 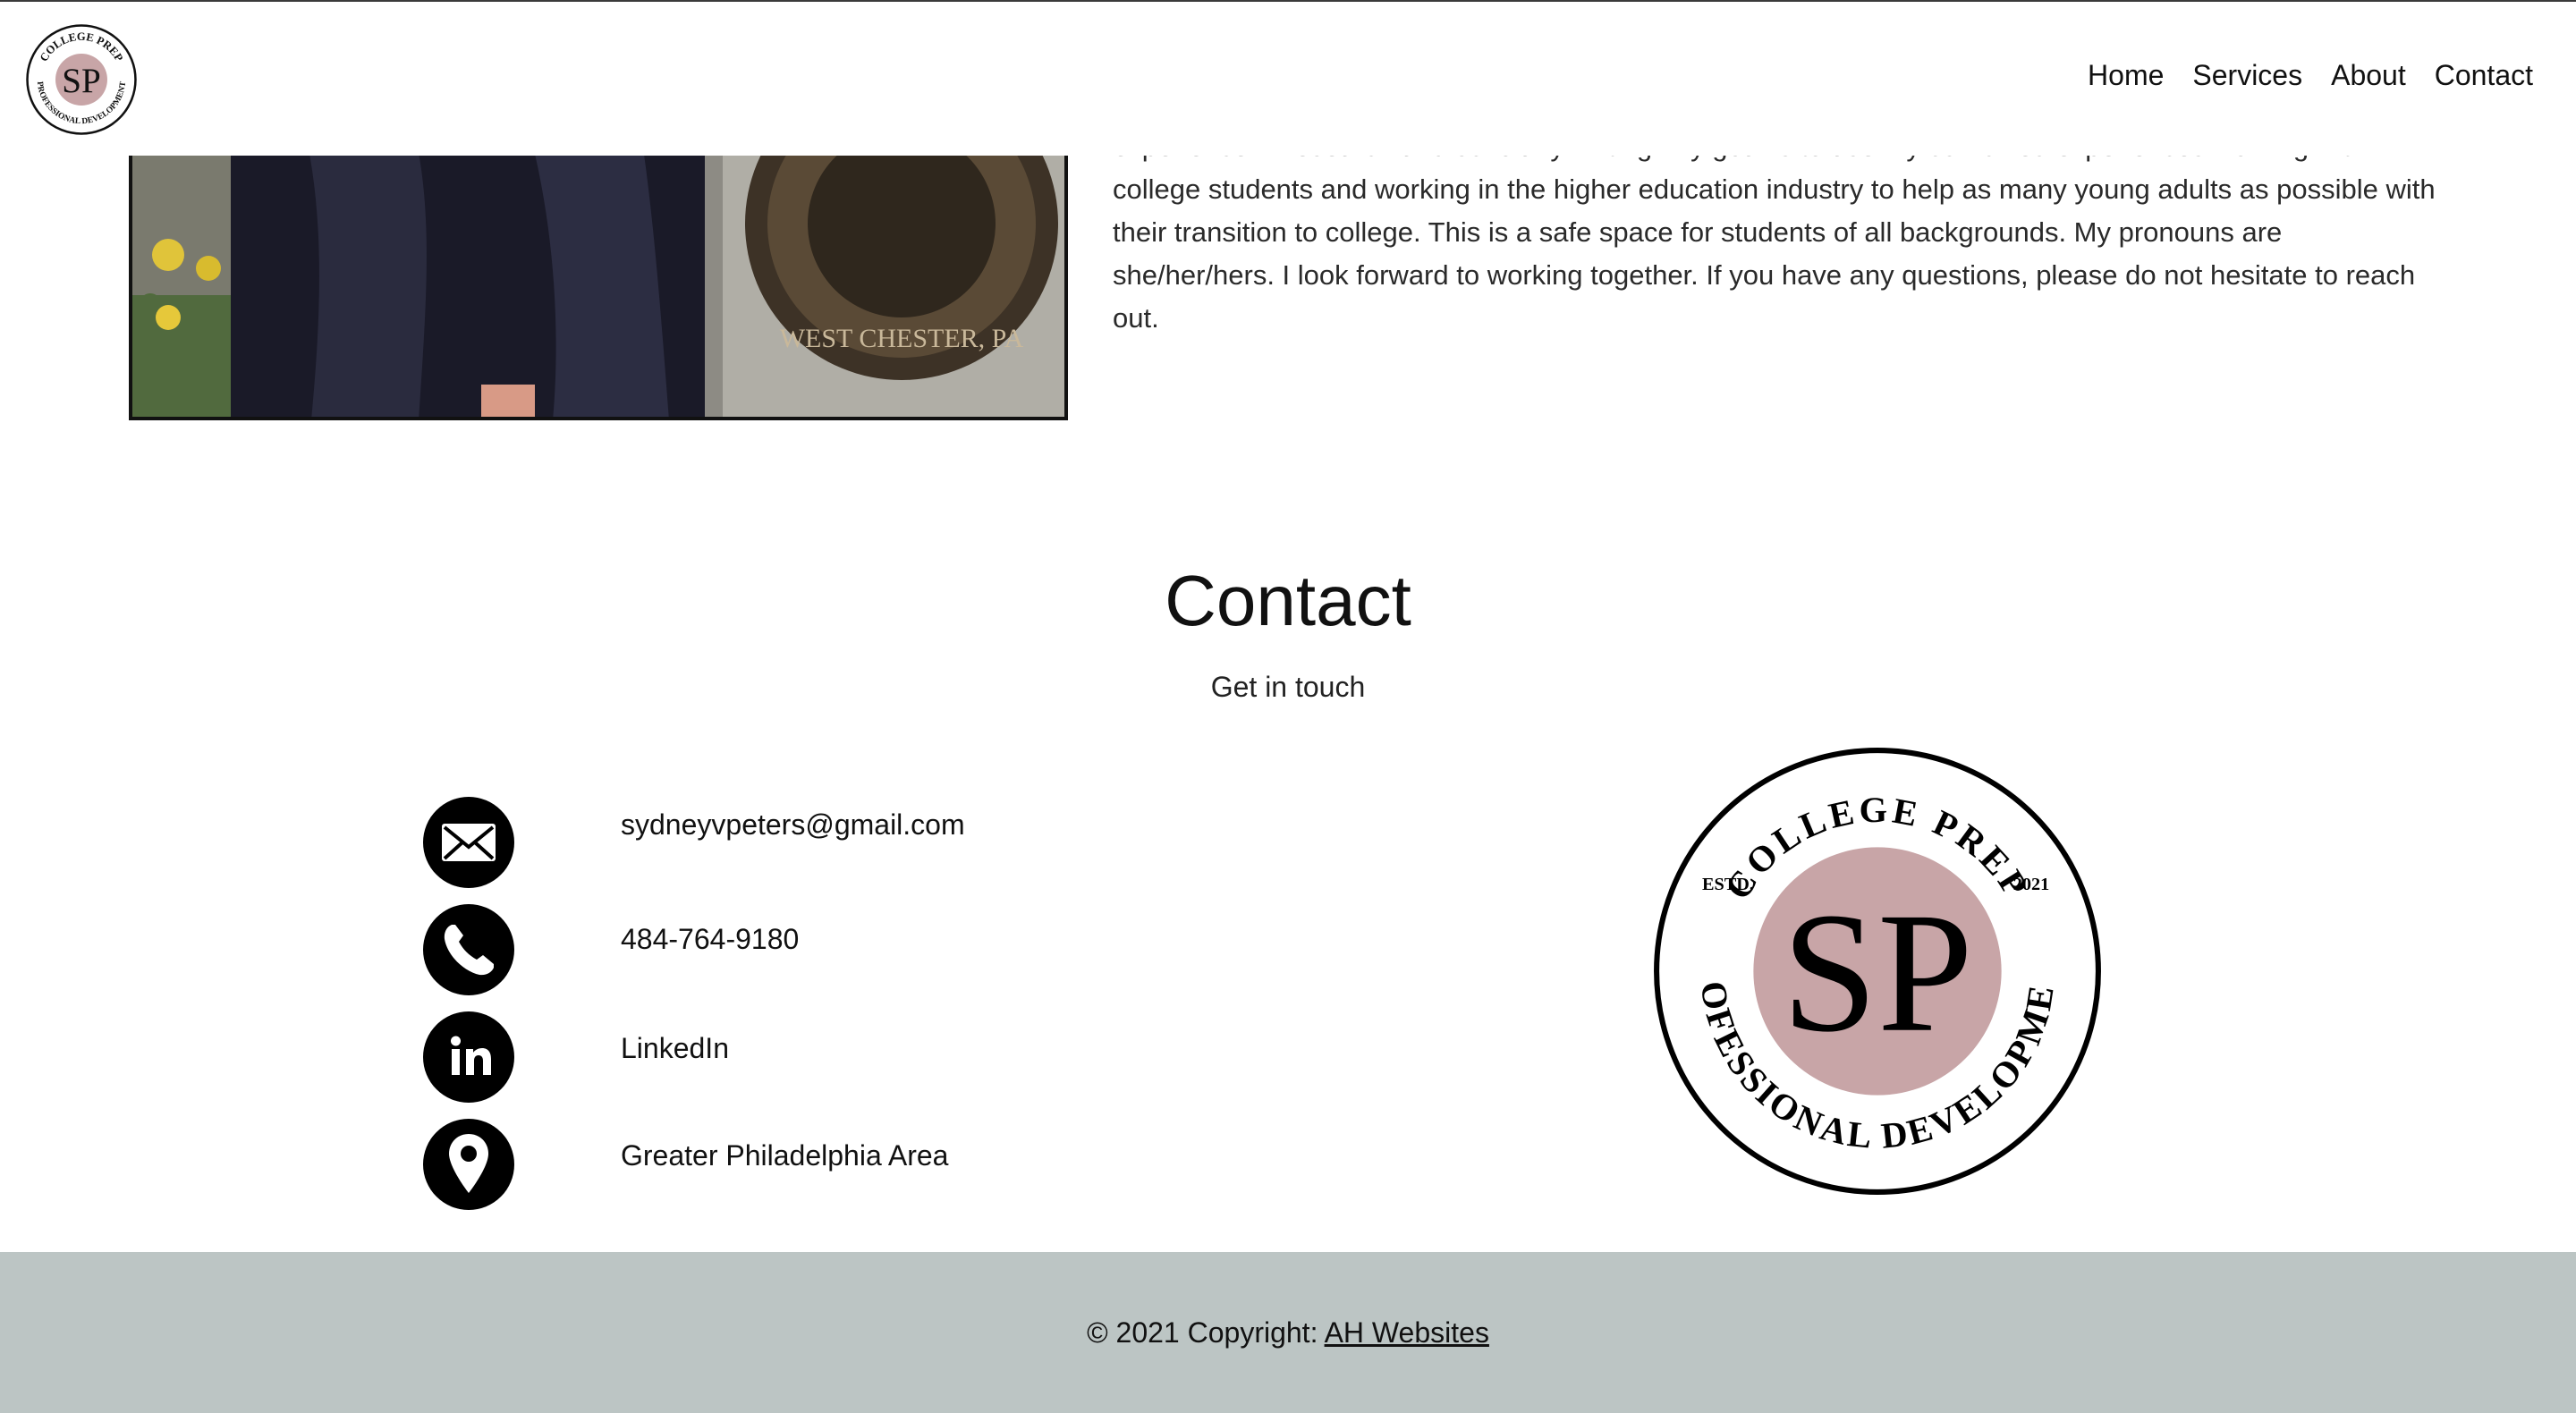 What do you see at coordinates (2484, 75) in the screenshot?
I see `nav-contact: Contact` at bounding box center [2484, 75].